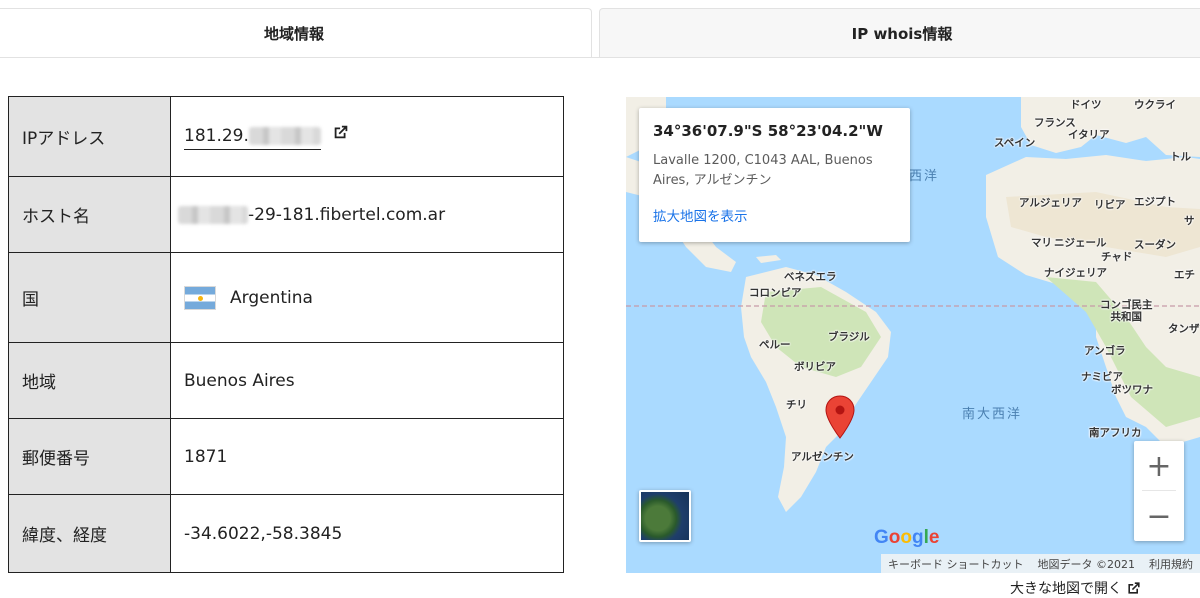 This screenshot has height=598, width=1200. I want to click on map-data-credit: 地図データ ©2021, so click(1086, 564).